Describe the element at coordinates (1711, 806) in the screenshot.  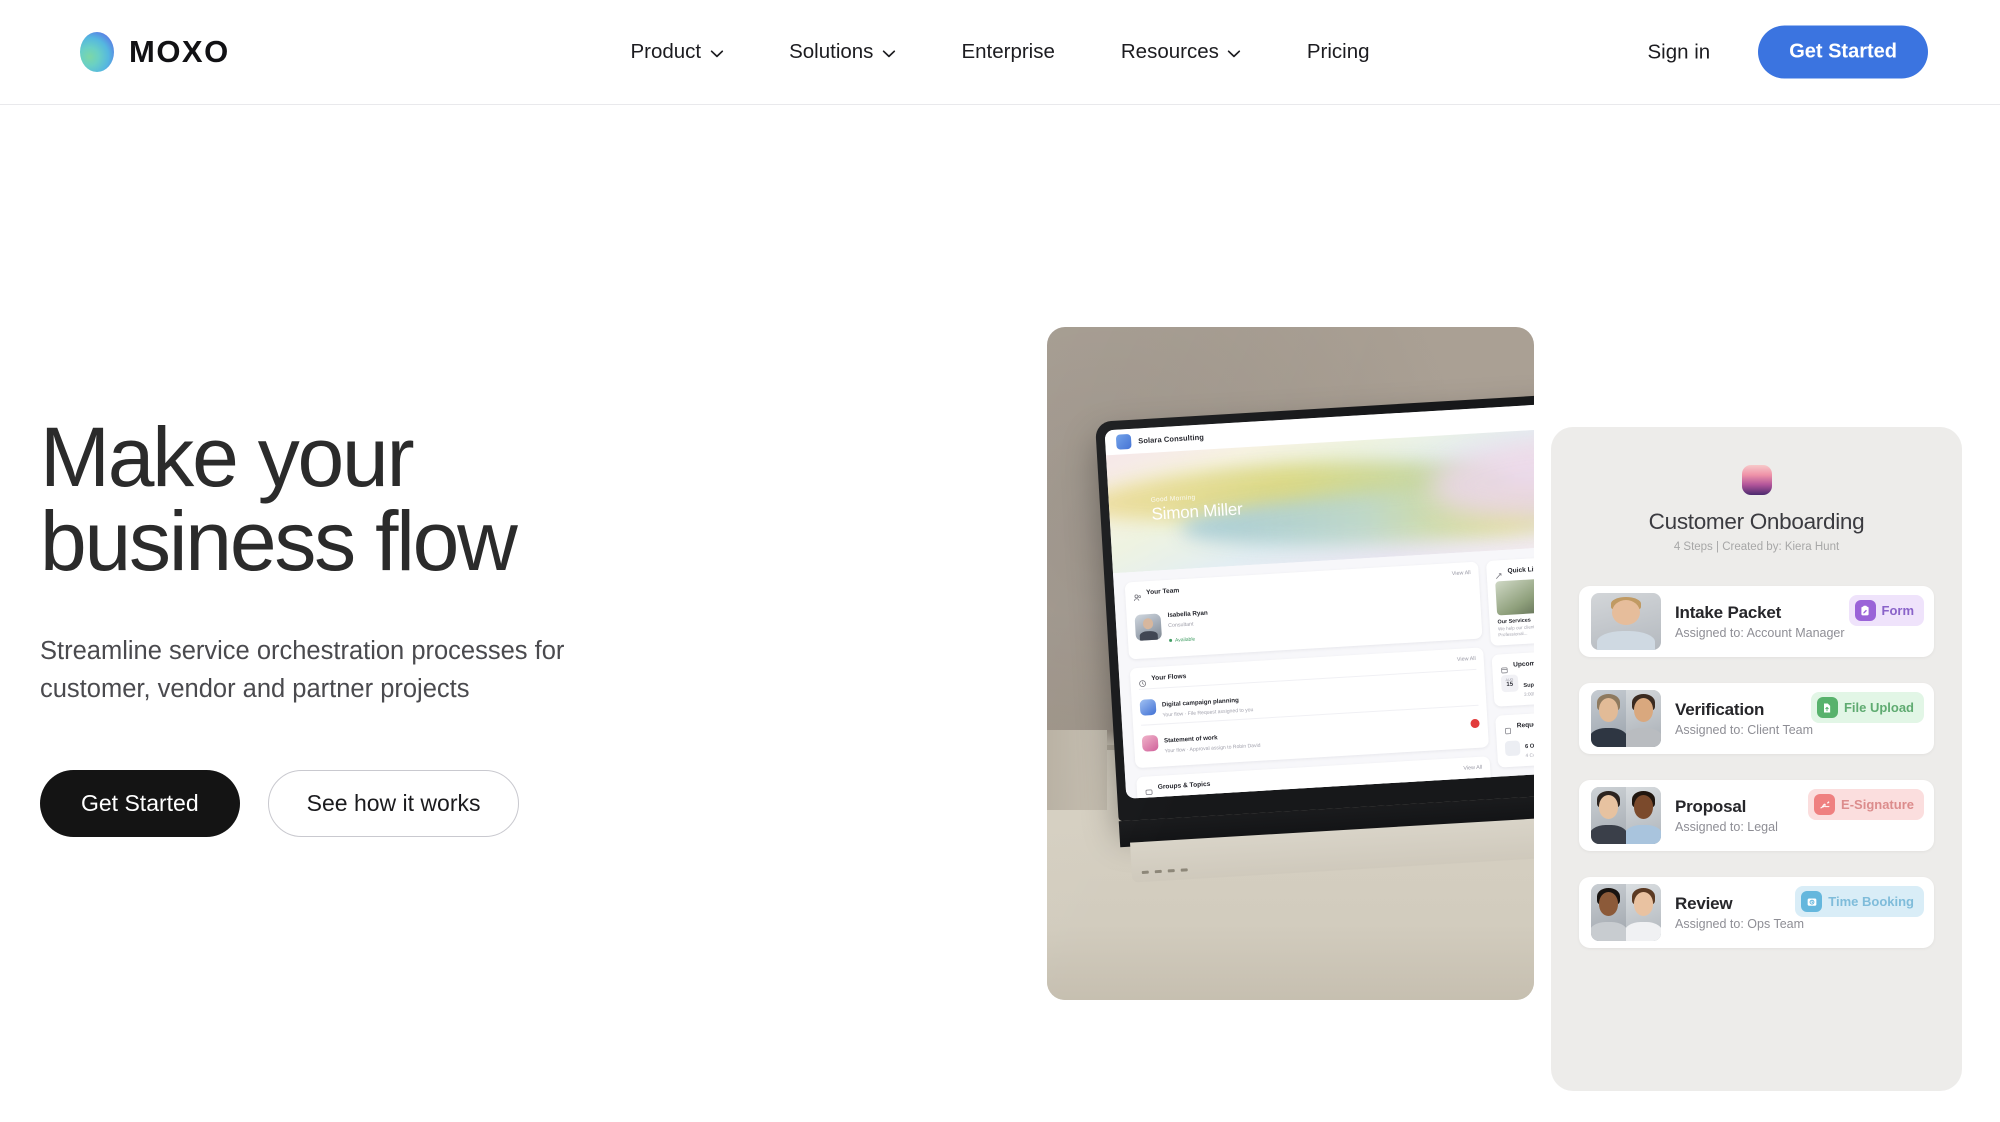
I see `step-name: Proposal` at that location.